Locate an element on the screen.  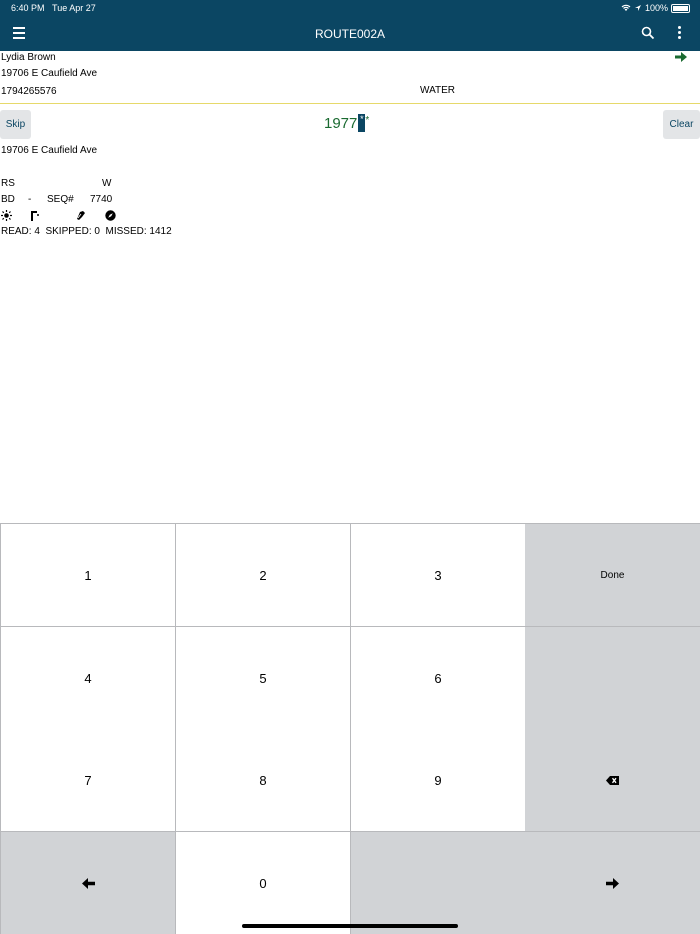
wifi-icon is located at coordinates (626, 7).